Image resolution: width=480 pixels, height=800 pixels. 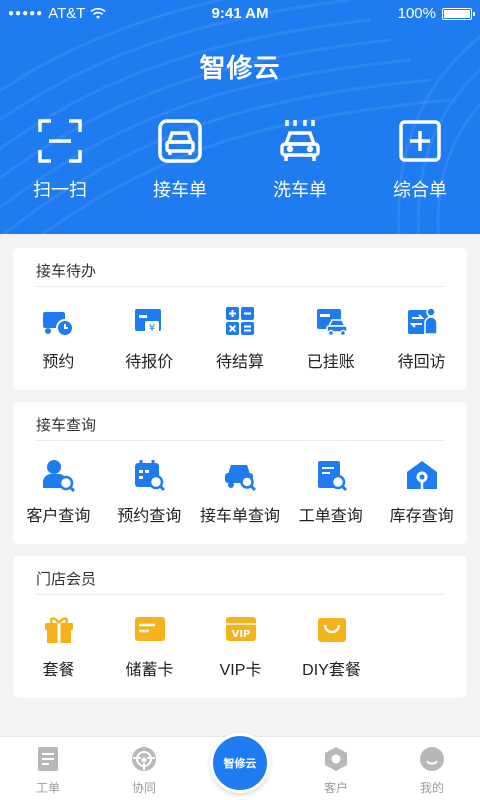 I want to click on pending-settlement-label: 待结算, so click(x=239, y=362).